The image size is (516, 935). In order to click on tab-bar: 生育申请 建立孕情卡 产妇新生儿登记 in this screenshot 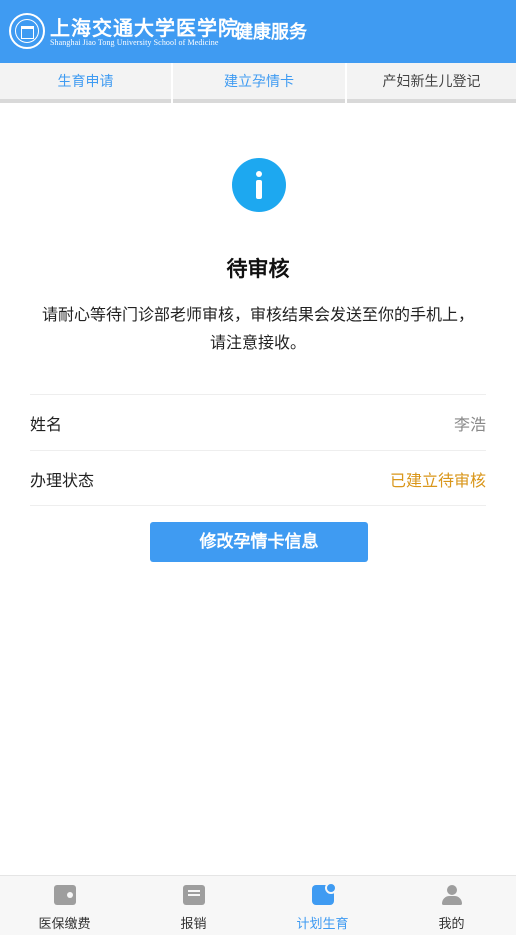, I will do `click(258, 83)`.